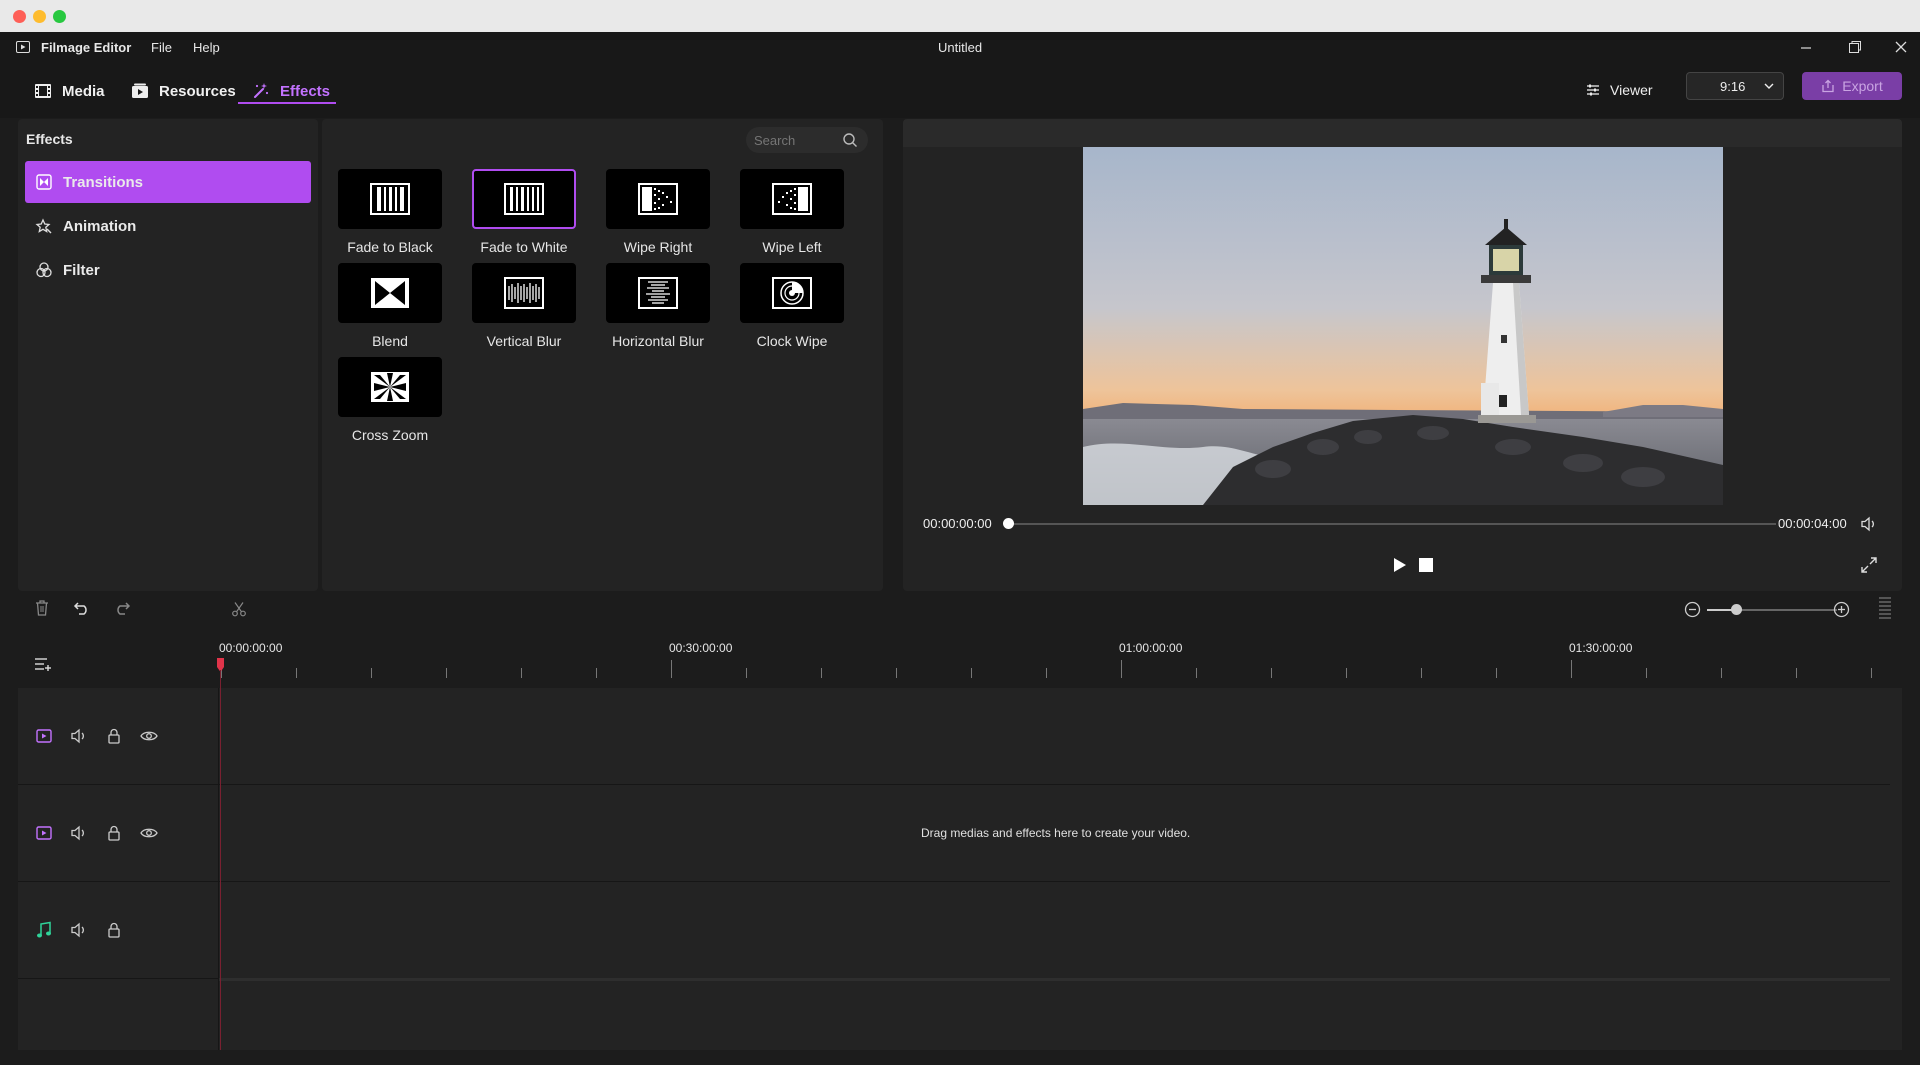 Image resolution: width=1920 pixels, height=1065 pixels. I want to click on effect-blend: Blend, so click(390, 306).